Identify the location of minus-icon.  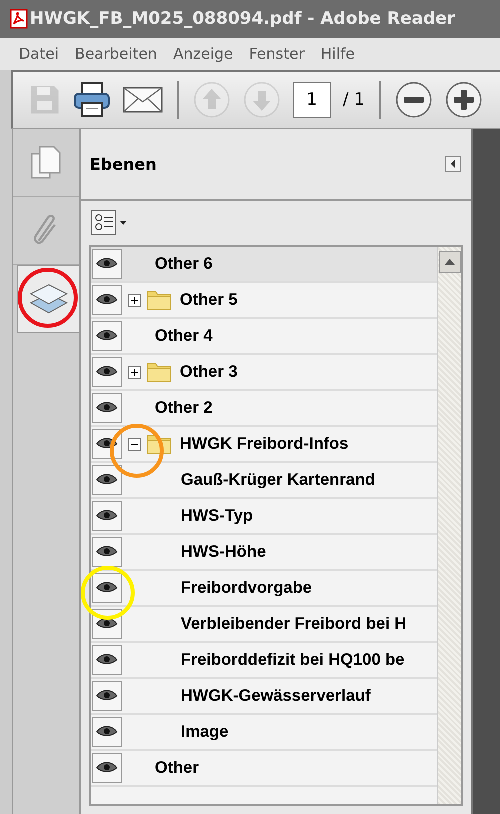
(413, 100).